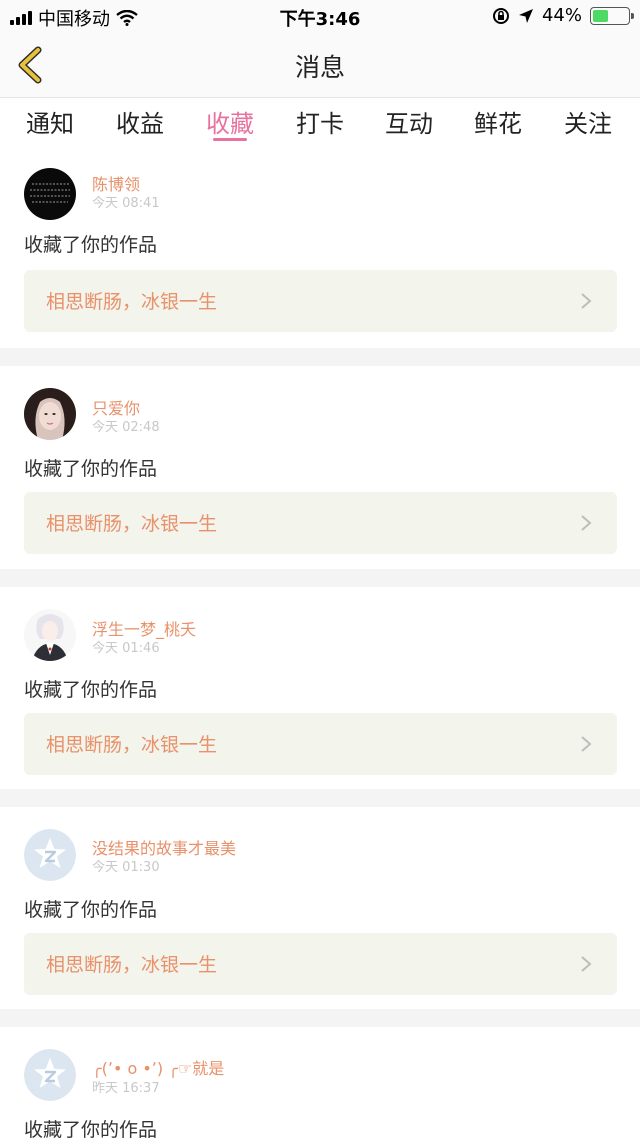  Describe the element at coordinates (588, 121) in the screenshot. I see `tab-follow: 关注` at that location.